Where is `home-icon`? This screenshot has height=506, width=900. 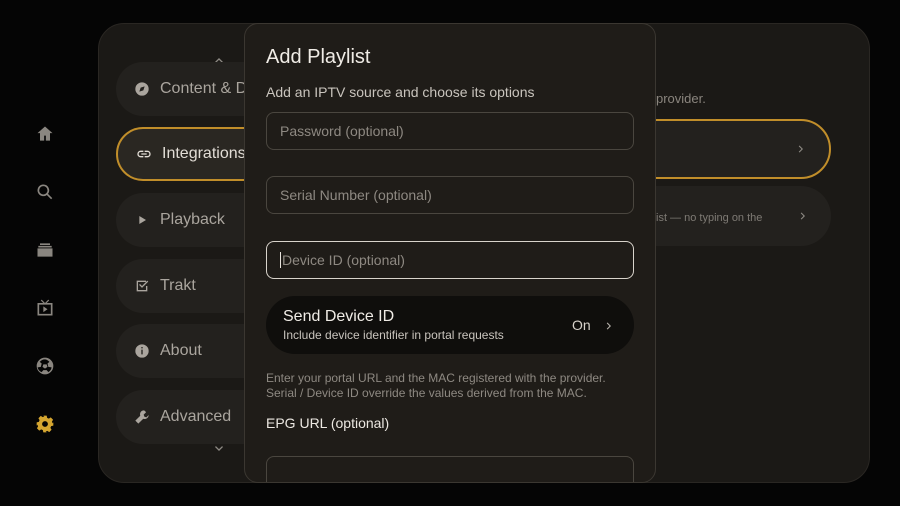
home-icon is located at coordinates (45, 134).